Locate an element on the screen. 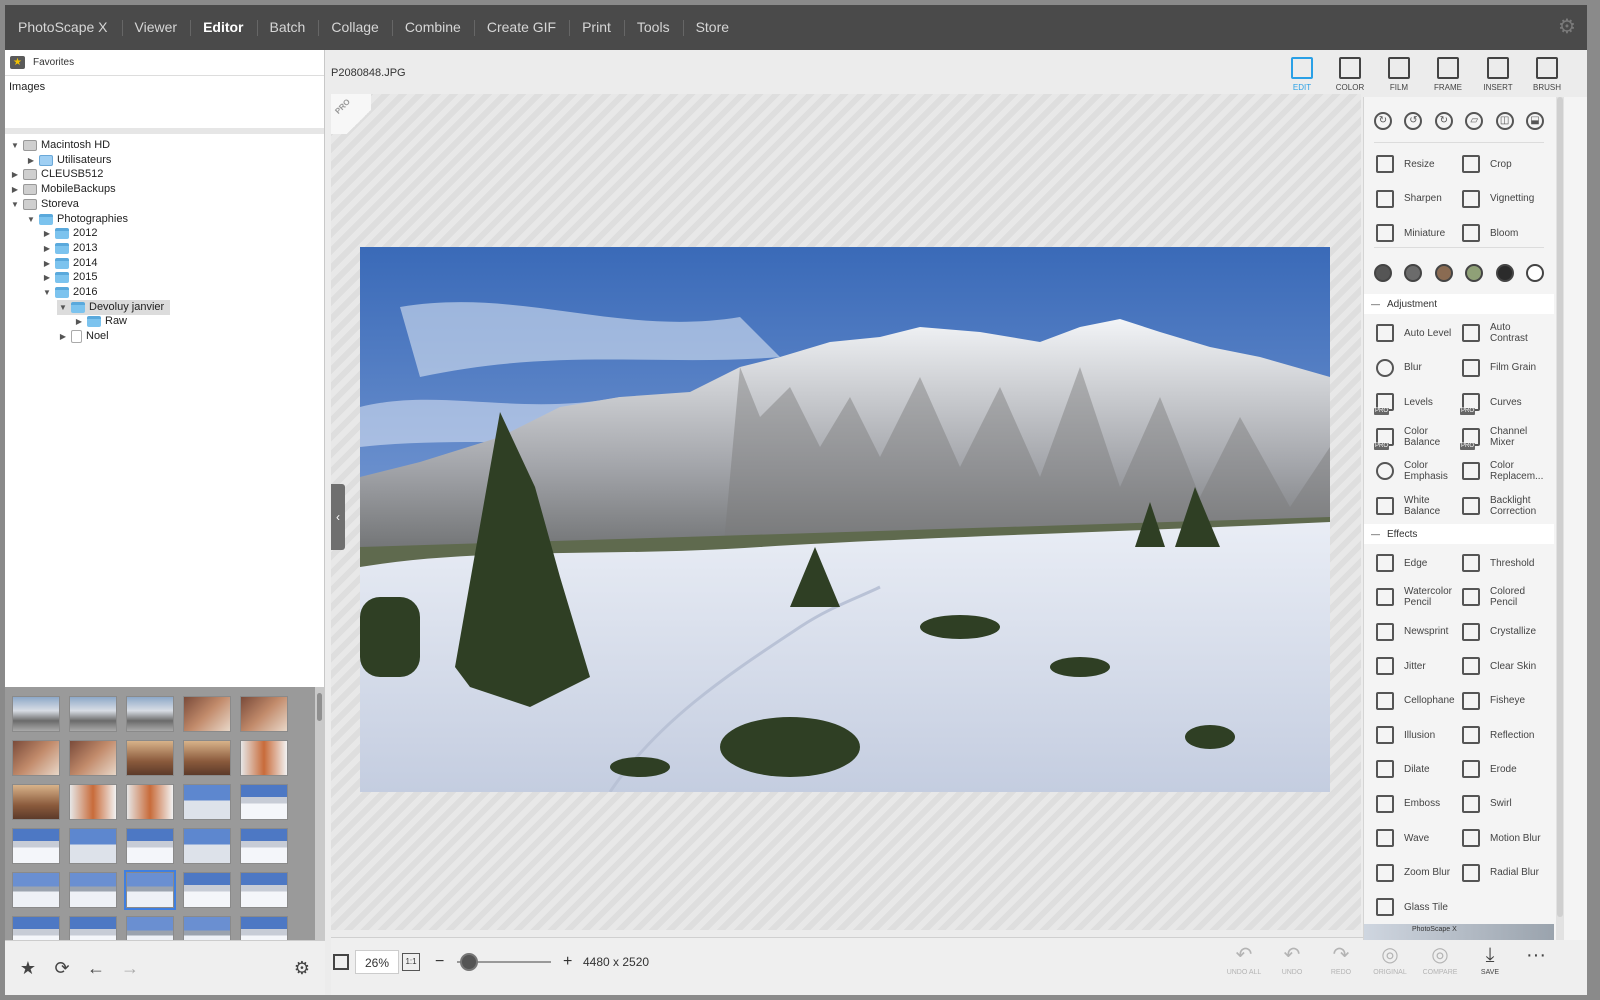 The width and height of the screenshot is (1600, 1000). tab-insert: INSERT is located at coordinates (1498, 73).